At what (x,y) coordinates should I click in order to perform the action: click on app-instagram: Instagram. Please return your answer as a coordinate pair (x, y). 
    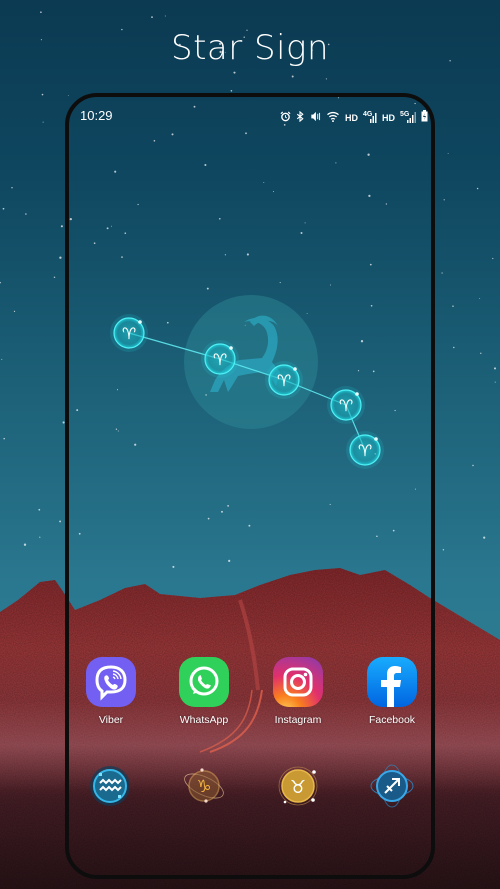
    Looking at the image, I should click on (298, 691).